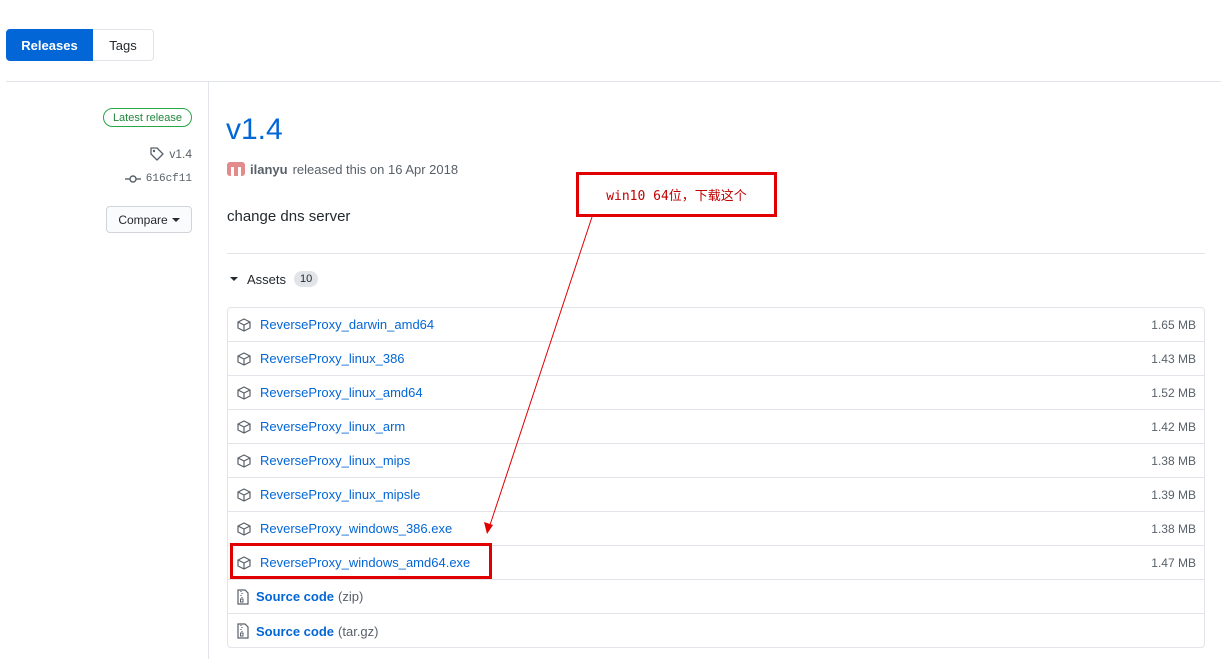 The width and height of the screenshot is (1221, 659). I want to click on asset-row: ReverseProxy_windows_386.exe 1.38 MB, so click(716, 529).